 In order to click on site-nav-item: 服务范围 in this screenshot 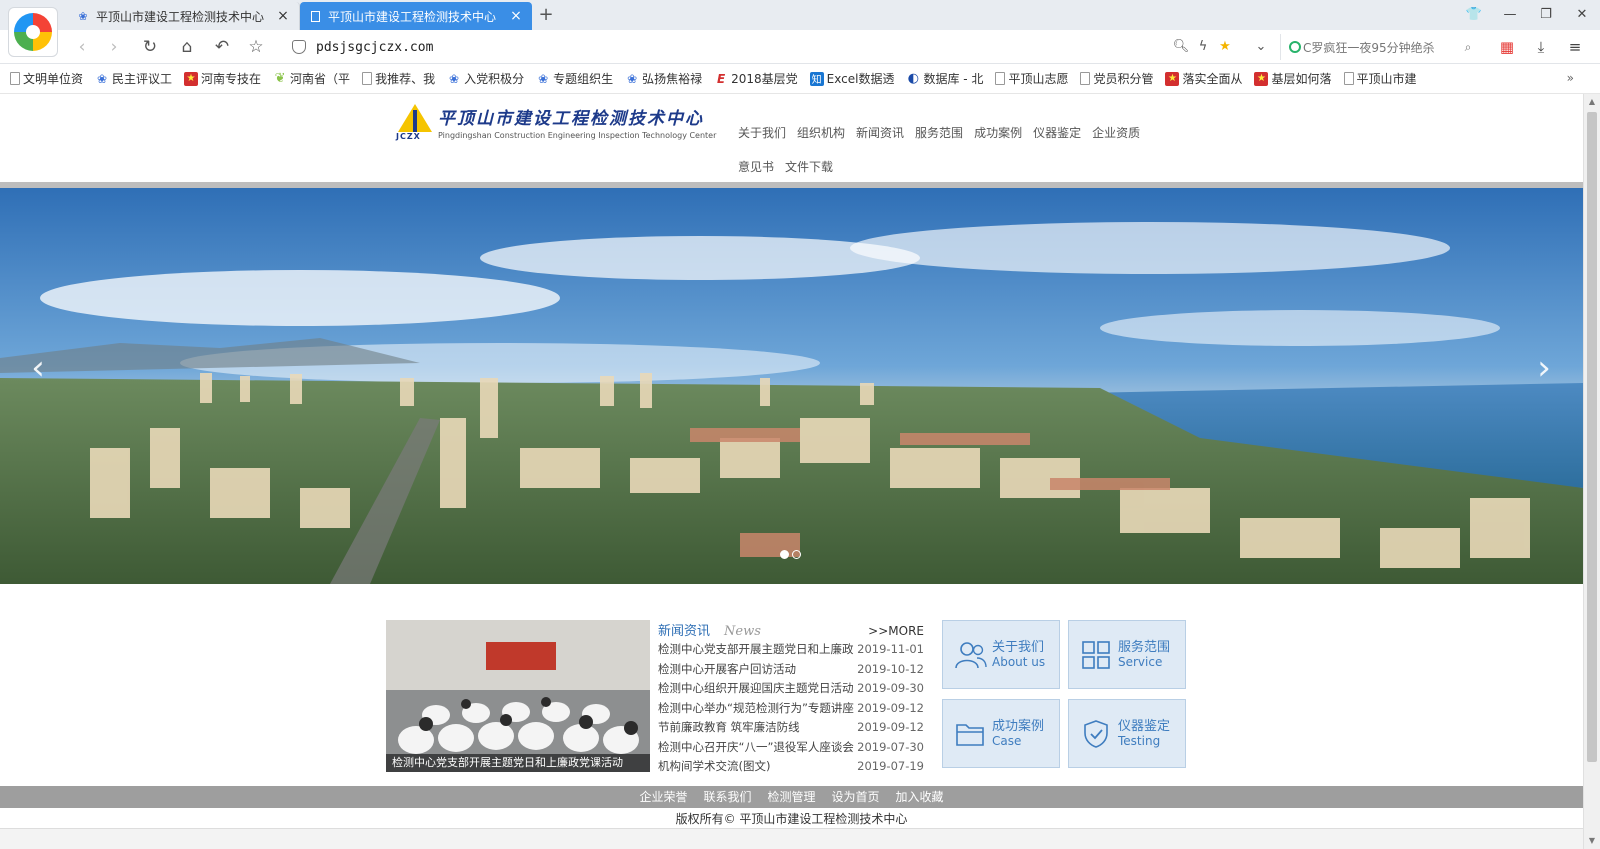, I will do `click(939, 133)`.